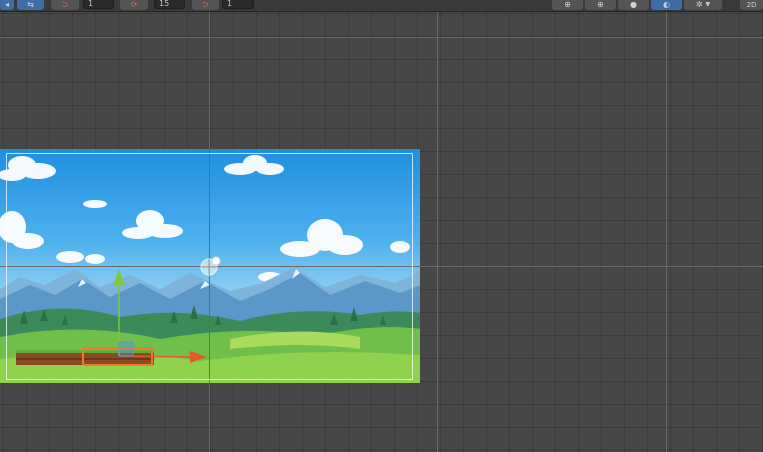  Describe the element at coordinates (708, 4) in the screenshot. I see `chevron-down-icon: ▼` at that location.